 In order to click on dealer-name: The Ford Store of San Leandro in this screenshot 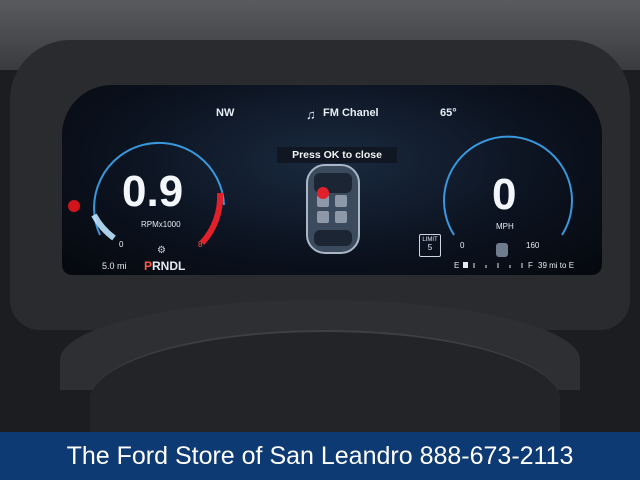, I will do `click(239, 456)`.